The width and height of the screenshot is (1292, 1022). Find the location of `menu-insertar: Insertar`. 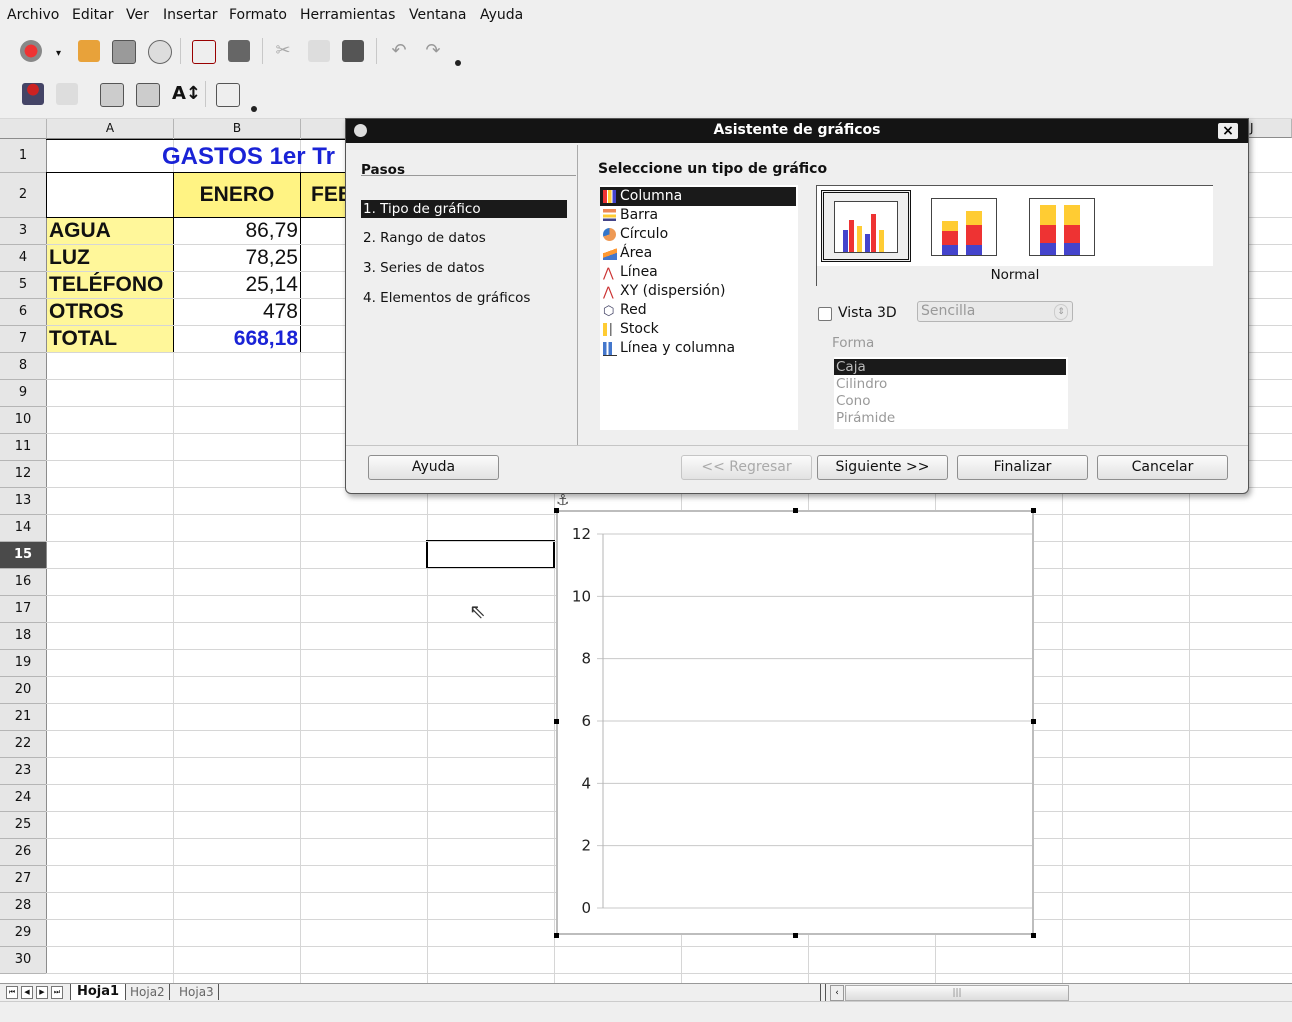

menu-insertar: Insertar is located at coordinates (190, 15).